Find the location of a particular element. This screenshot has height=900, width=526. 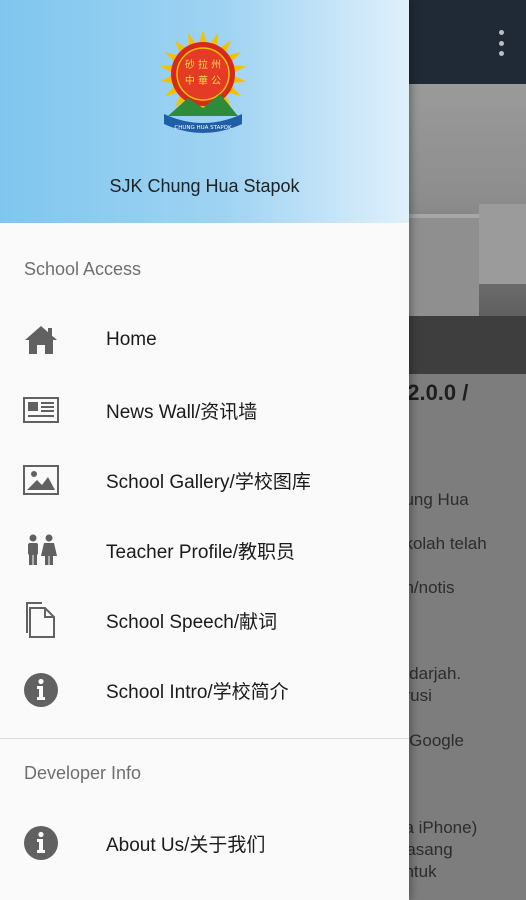

drawer-item-label: School Gallery/学校图库 is located at coordinates (208, 482).